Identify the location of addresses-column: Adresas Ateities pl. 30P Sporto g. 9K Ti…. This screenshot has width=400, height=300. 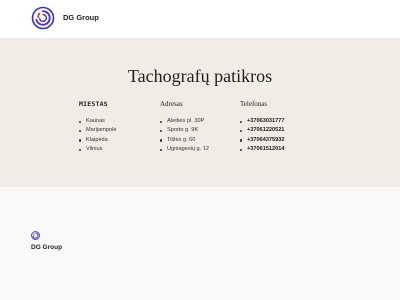
(184, 126).